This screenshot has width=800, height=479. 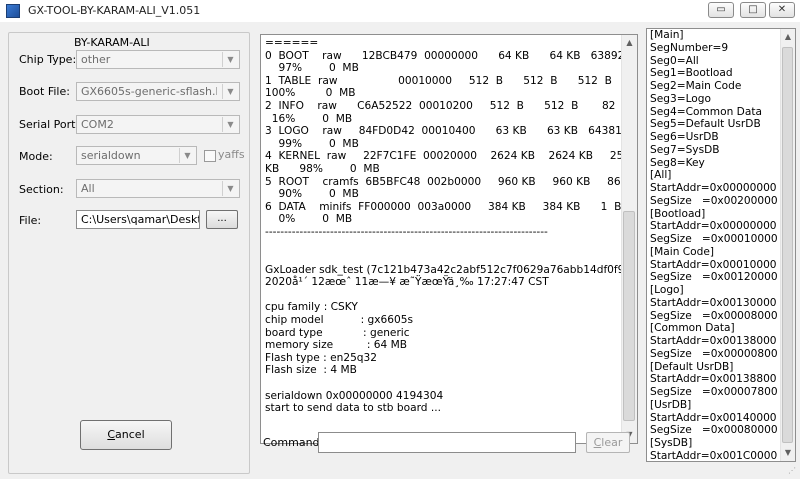 What do you see at coordinates (49, 124) in the screenshot?
I see `serial-port-label: Serial Port:` at bounding box center [49, 124].